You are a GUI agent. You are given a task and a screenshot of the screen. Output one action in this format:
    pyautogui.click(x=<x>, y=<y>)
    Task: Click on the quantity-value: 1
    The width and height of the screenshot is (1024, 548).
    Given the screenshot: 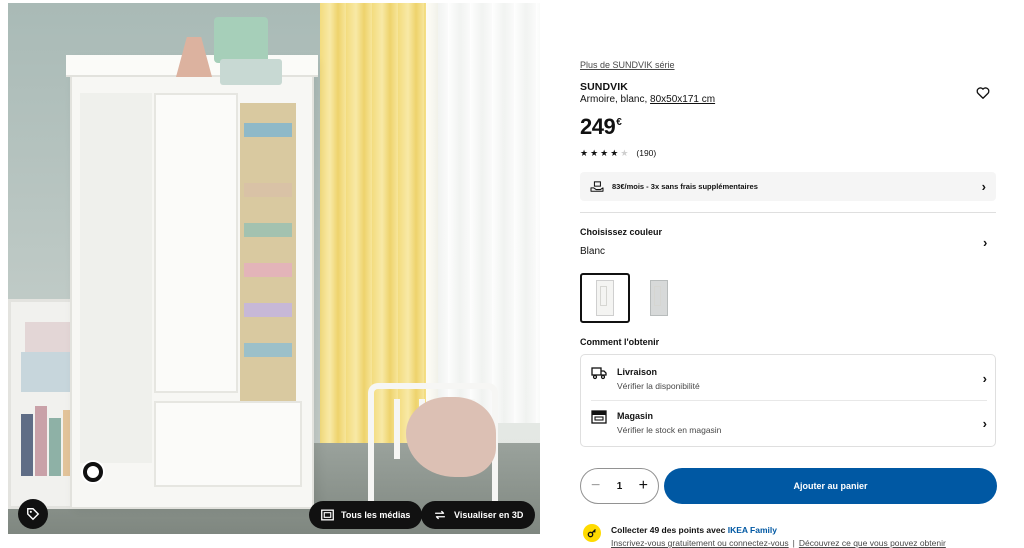 What is the action you would take?
    pyautogui.click(x=620, y=486)
    